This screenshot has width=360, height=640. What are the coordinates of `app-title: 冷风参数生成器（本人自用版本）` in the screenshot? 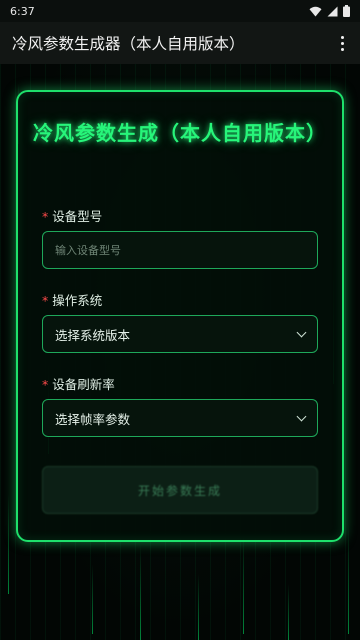 It's located at (128, 44).